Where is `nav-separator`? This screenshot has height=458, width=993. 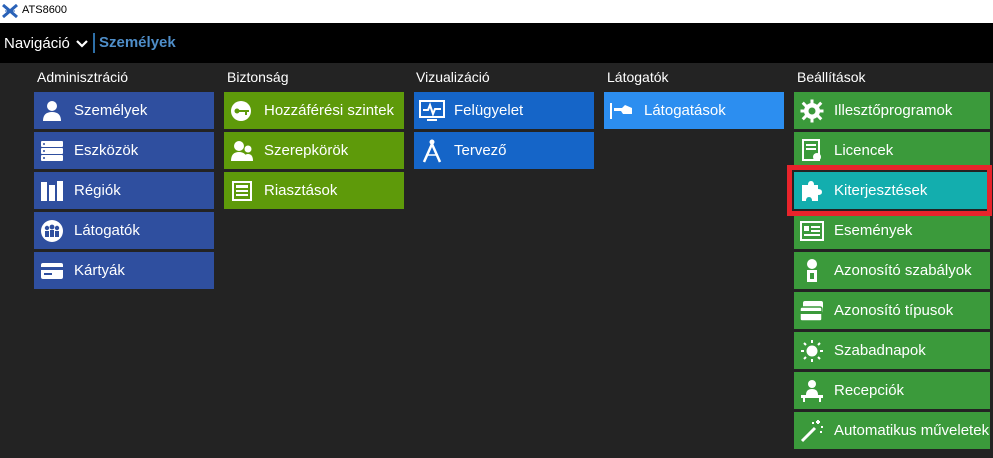
nav-separator is located at coordinates (94, 43).